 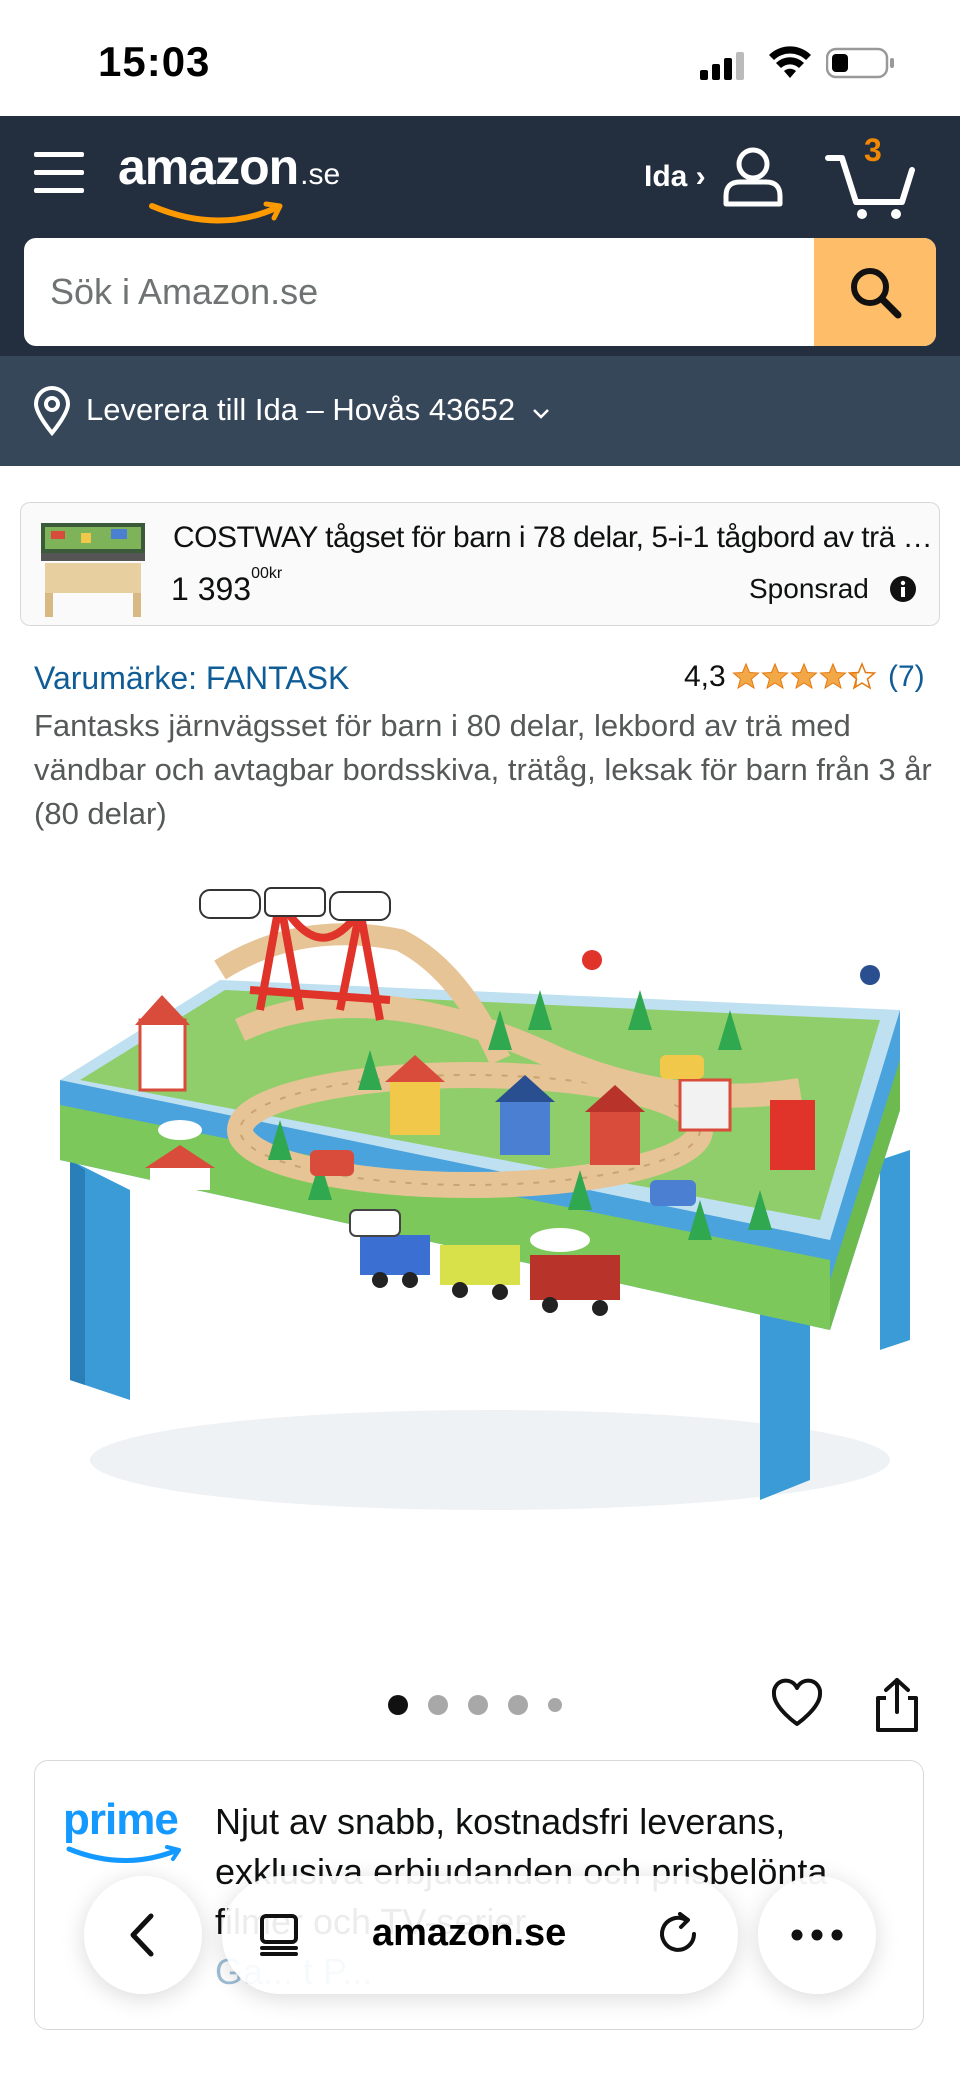 I want to click on logo-smile-icon, so click(x=216, y=212).